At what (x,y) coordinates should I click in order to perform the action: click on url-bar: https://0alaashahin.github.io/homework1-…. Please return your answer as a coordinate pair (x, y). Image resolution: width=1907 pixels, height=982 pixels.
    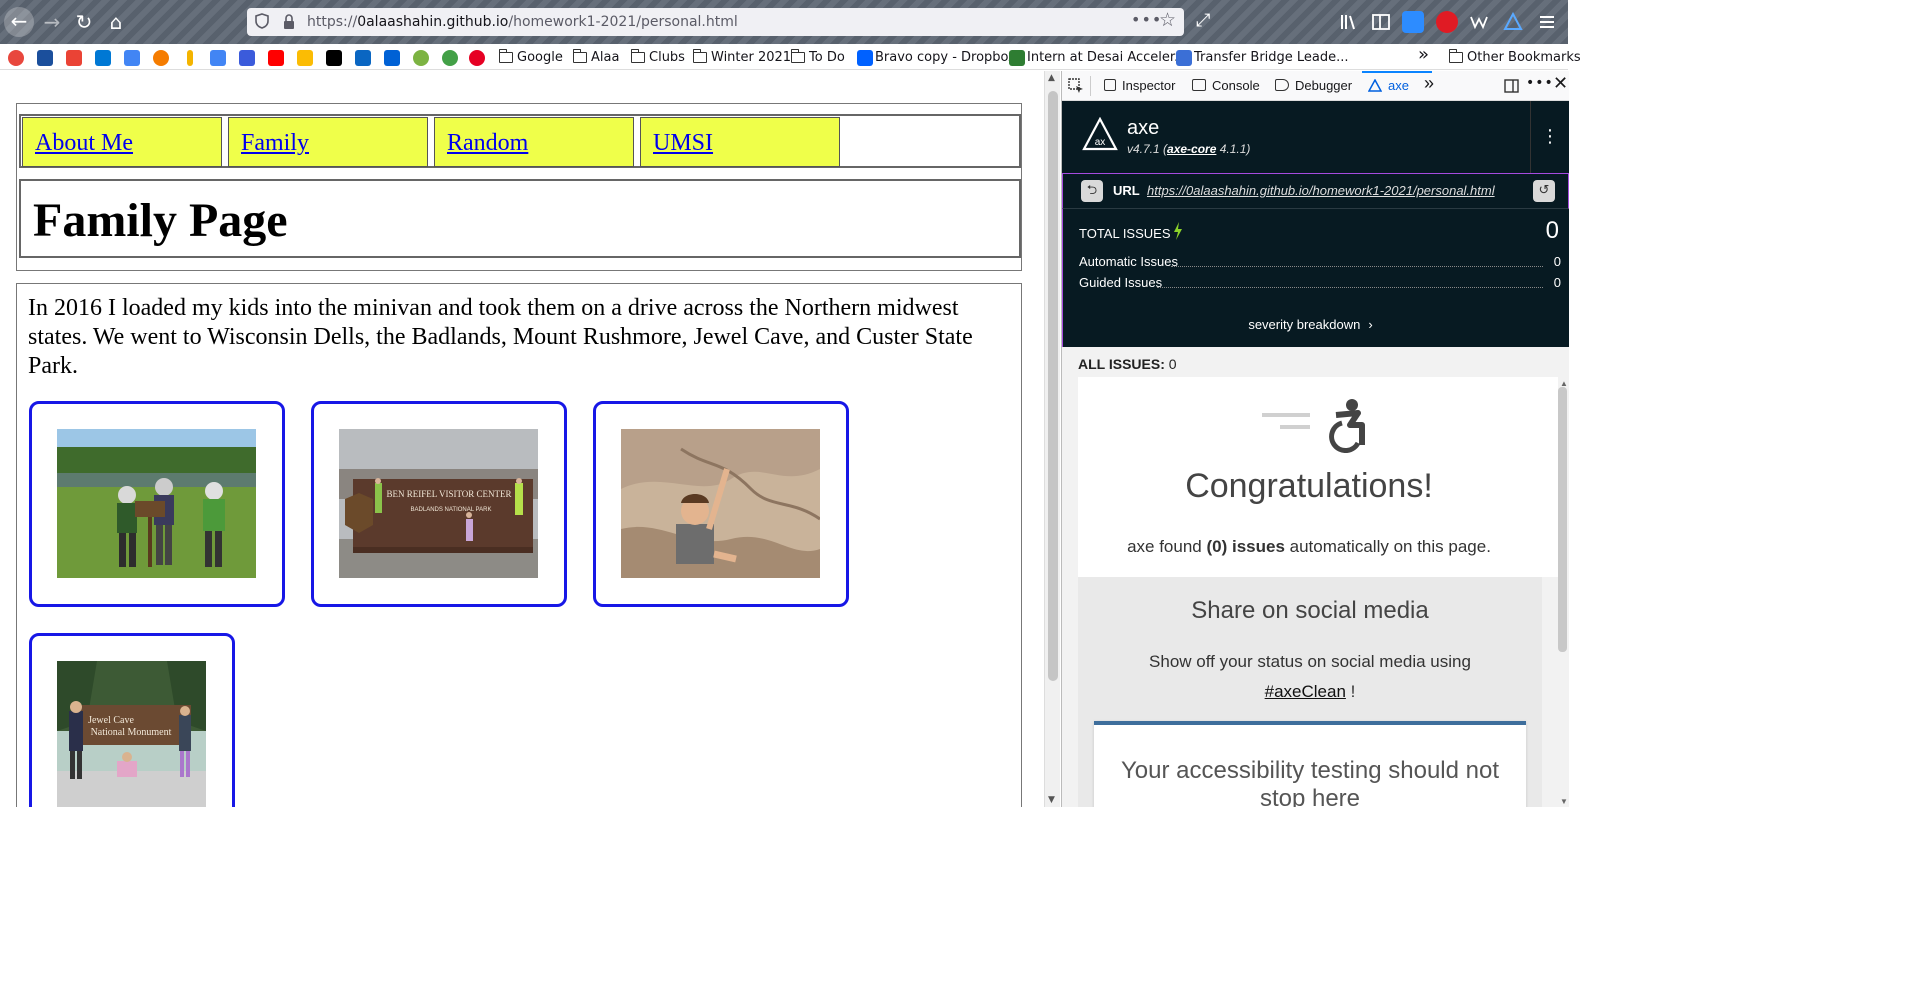
    Looking at the image, I should click on (715, 22).